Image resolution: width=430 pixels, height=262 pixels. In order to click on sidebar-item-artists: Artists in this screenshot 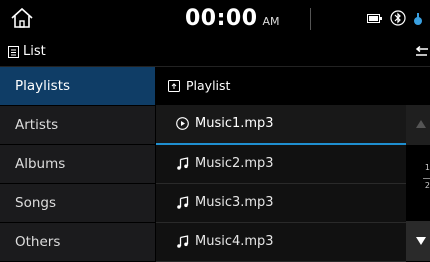, I will do `click(77, 125)`.